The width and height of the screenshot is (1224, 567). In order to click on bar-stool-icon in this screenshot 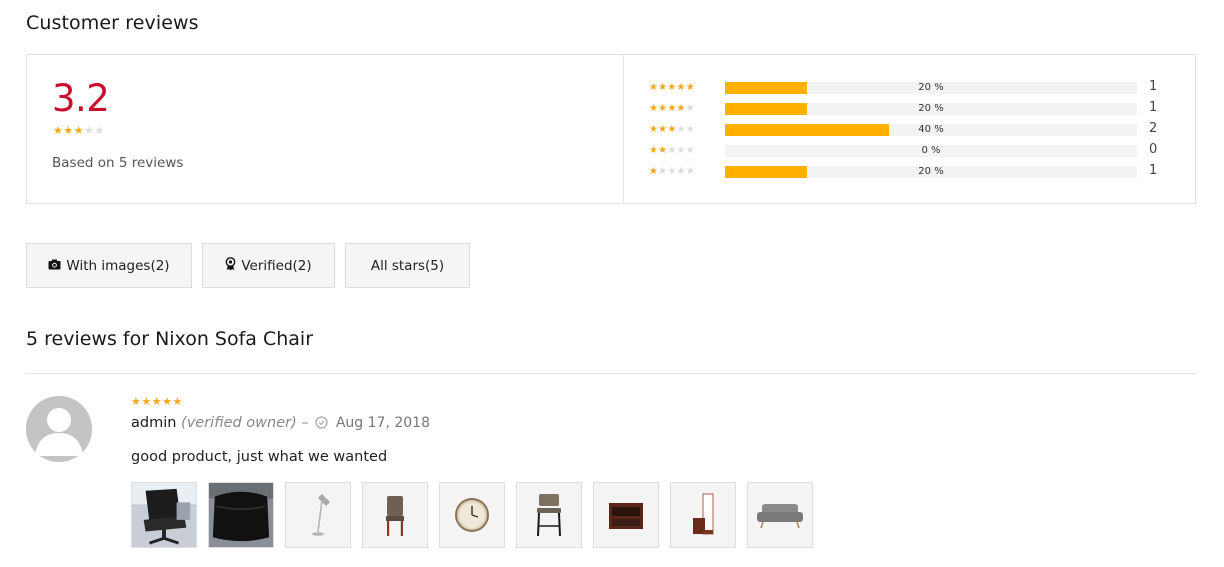, I will do `click(549, 515)`.